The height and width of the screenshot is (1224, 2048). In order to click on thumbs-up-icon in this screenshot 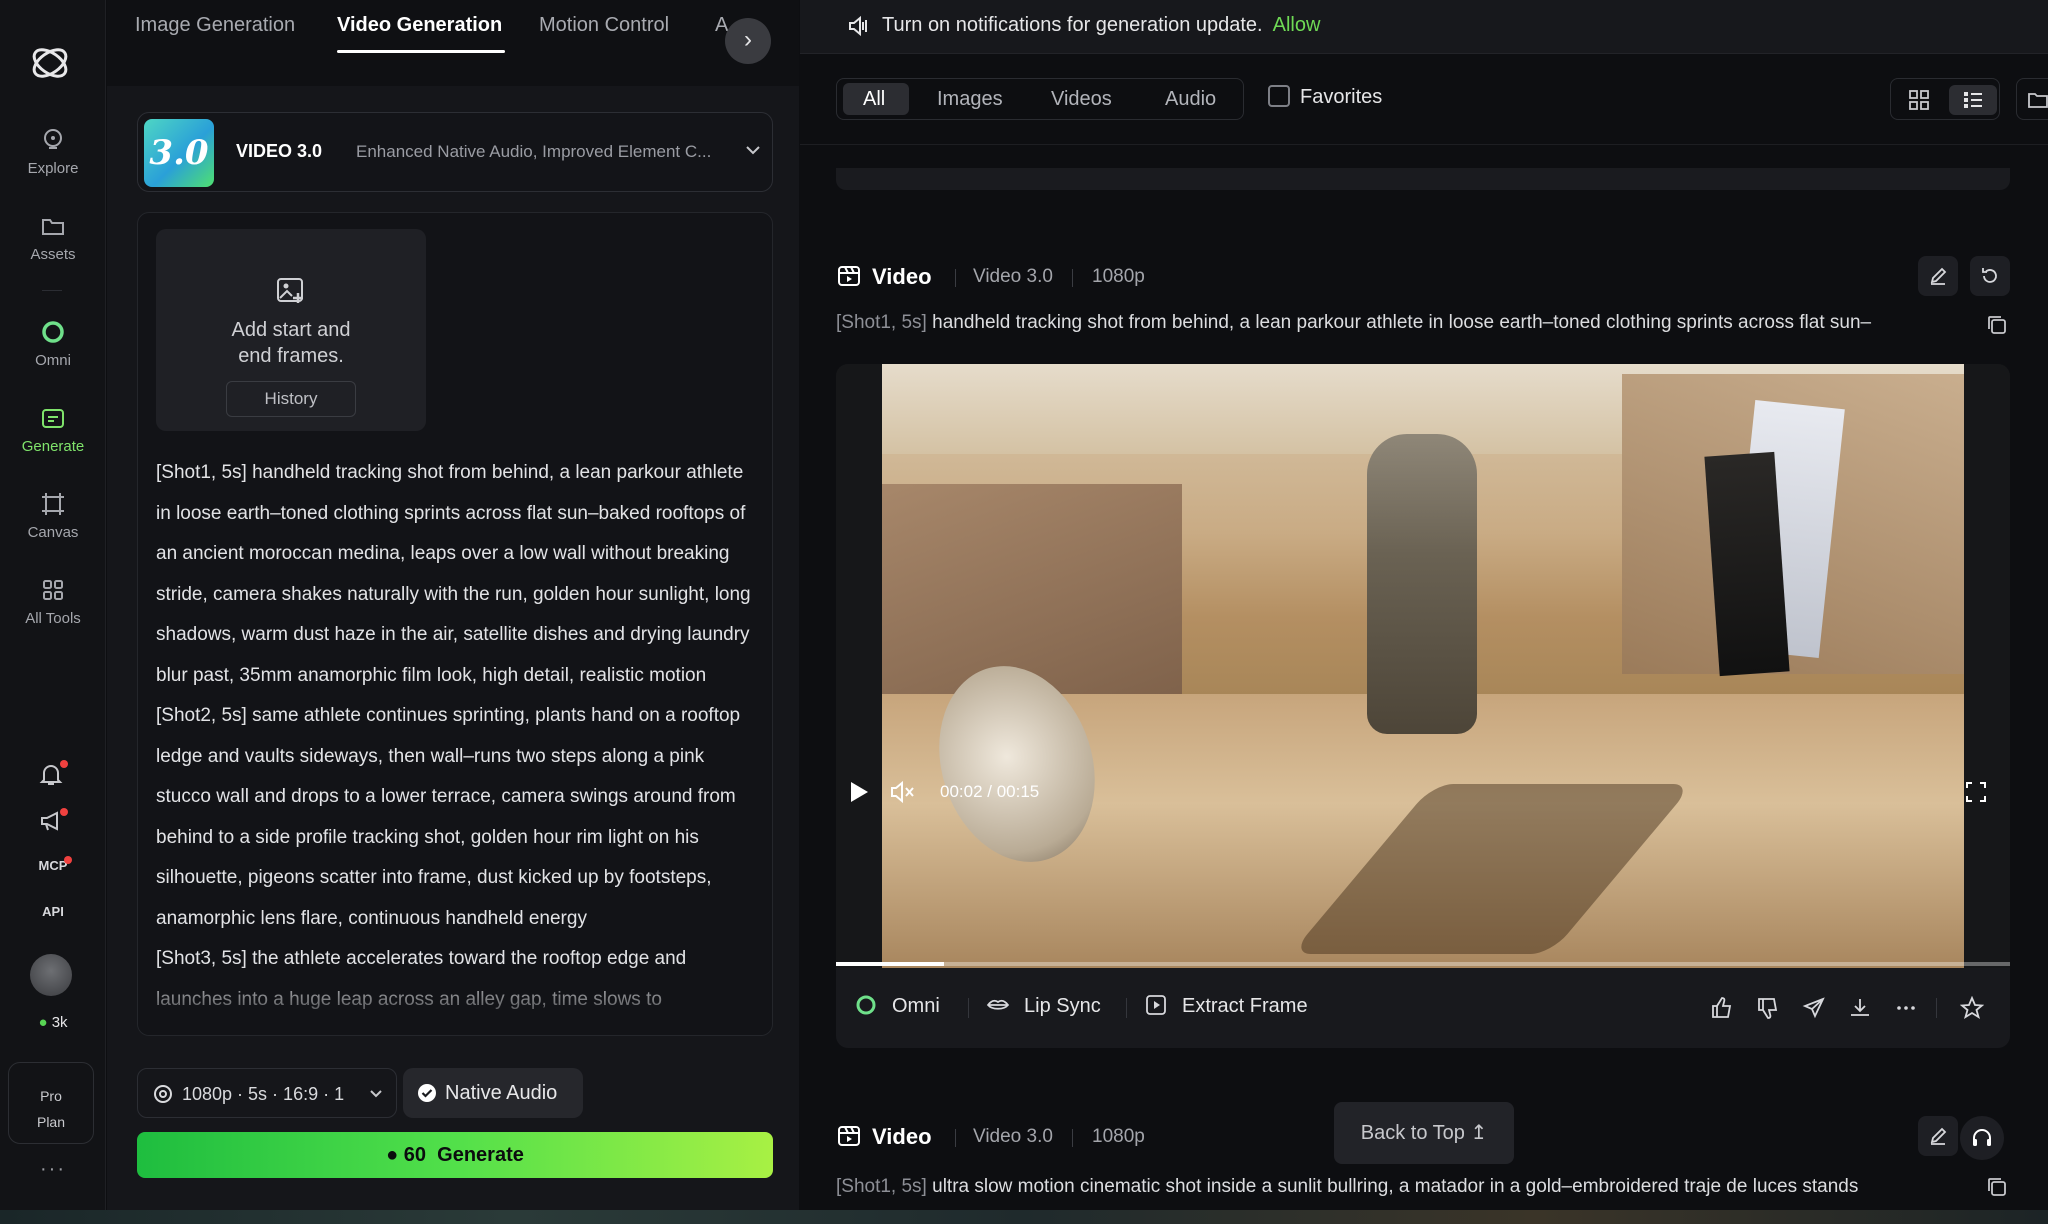, I will do `click(1722, 1008)`.